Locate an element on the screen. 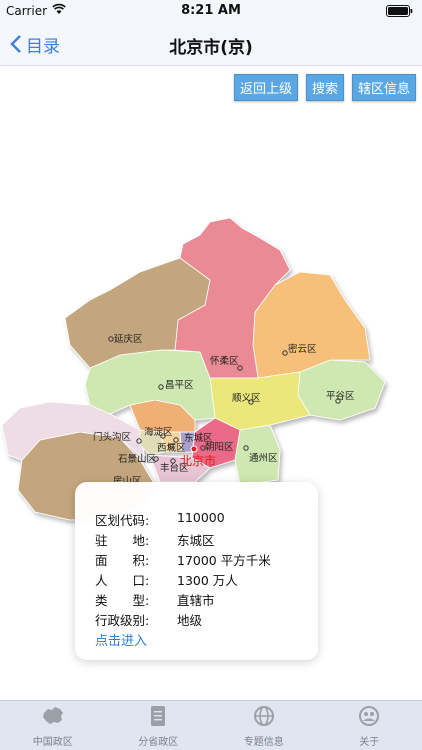  action-bar: 返回上级 搜索 辖区信息 is located at coordinates (324, 87).